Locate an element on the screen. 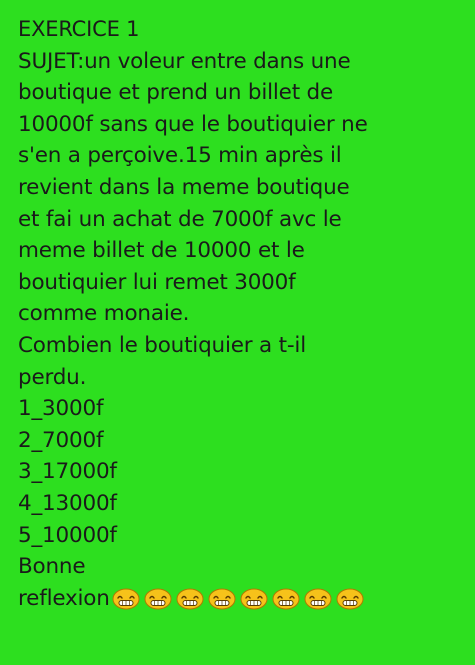 This screenshot has width=475, height=665. answer-option-3: 3_17000f is located at coordinates (67, 472).